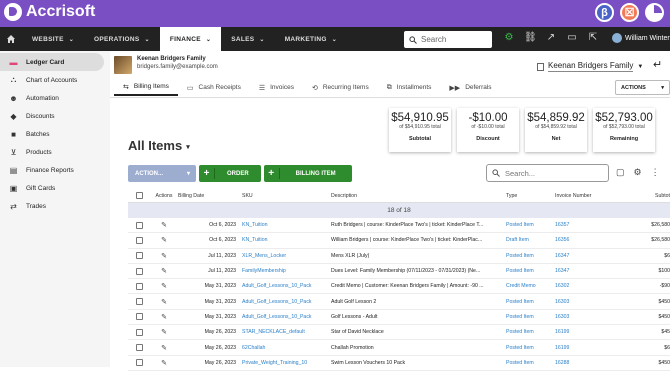 The image size is (670, 371). I want to click on nav-website: WEBSITE ⌄, so click(53, 39).